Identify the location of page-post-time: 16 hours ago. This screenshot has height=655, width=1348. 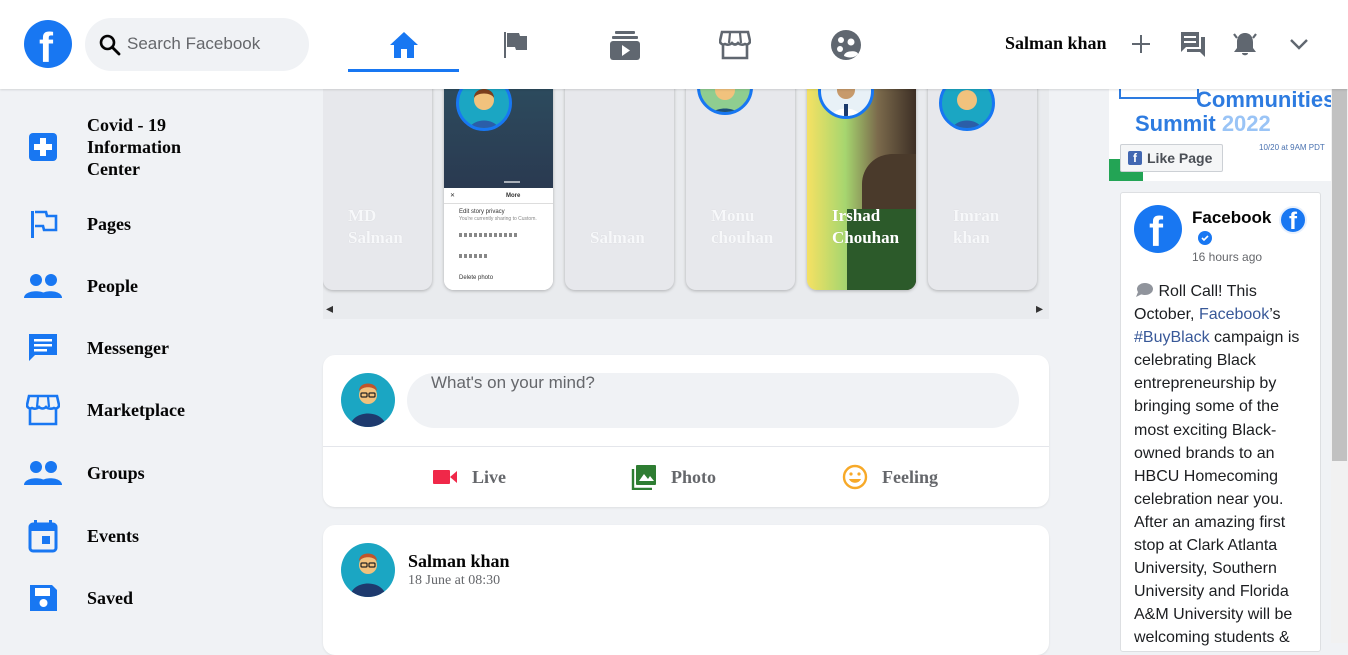
(1227, 257).